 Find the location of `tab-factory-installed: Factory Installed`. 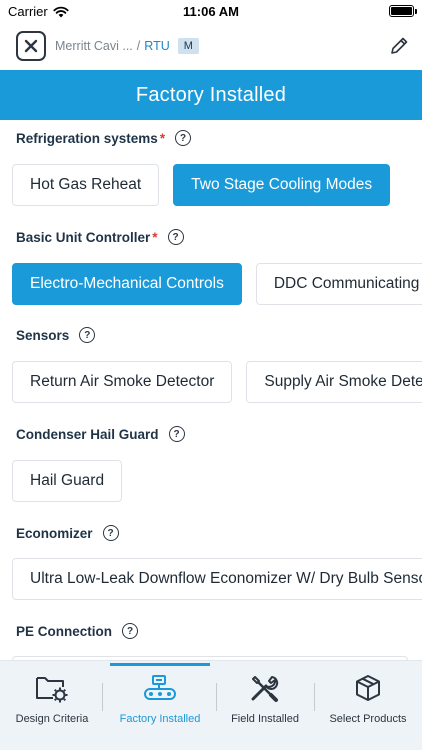

tab-factory-installed: Factory Installed is located at coordinates (160, 699).